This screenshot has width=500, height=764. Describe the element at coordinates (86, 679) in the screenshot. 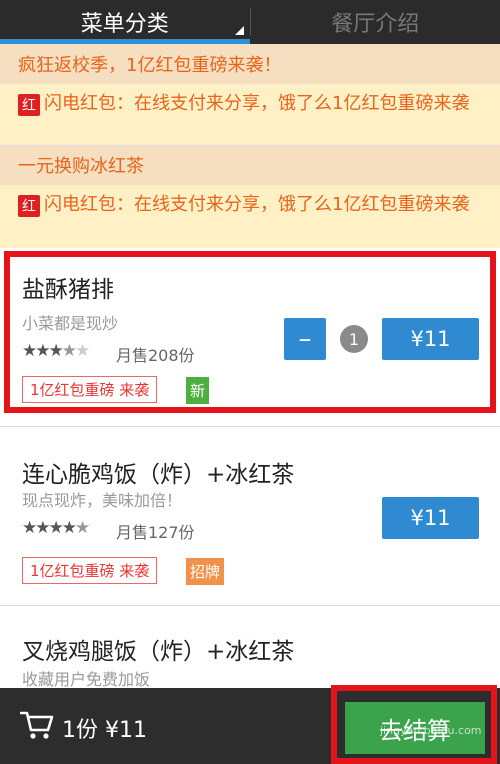

I see `item-description: 收藏用户免费加饭` at that location.